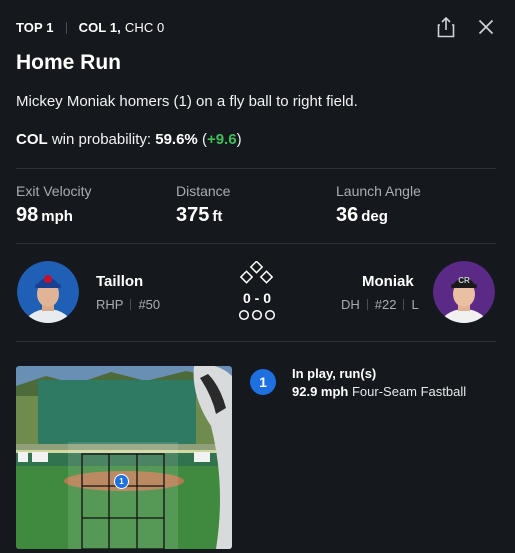  Describe the element at coordinates (144, 27) in the screenshot. I see `score-team2: CHC 0` at that location.